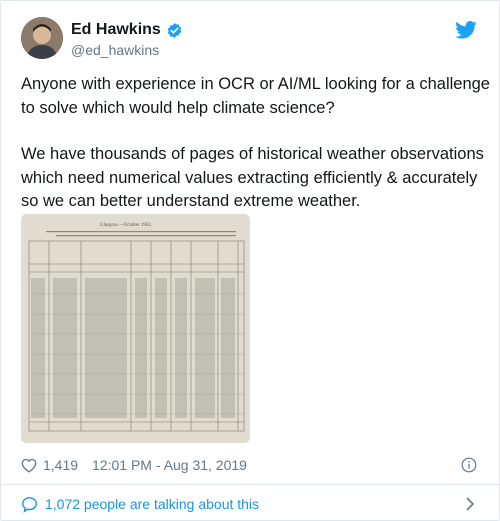  What do you see at coordinates (42, 38) in the screenshot?
I see `avatar` at bounding box center [42, 38].